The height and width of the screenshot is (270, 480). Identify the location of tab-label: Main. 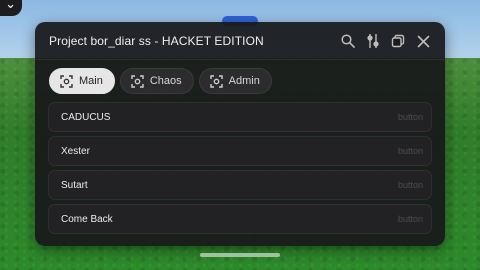
(91, 81).